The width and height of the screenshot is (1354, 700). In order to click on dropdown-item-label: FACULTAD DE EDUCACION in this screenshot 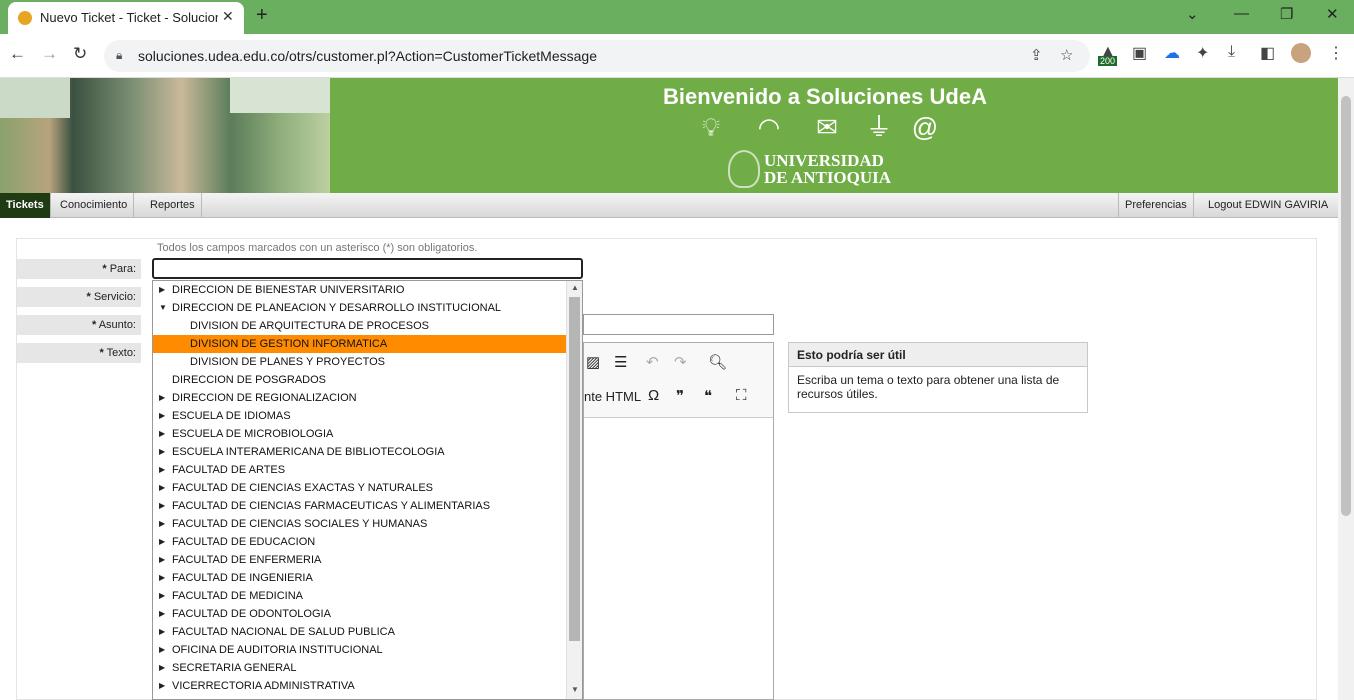, I will do `click(244, 542)`.